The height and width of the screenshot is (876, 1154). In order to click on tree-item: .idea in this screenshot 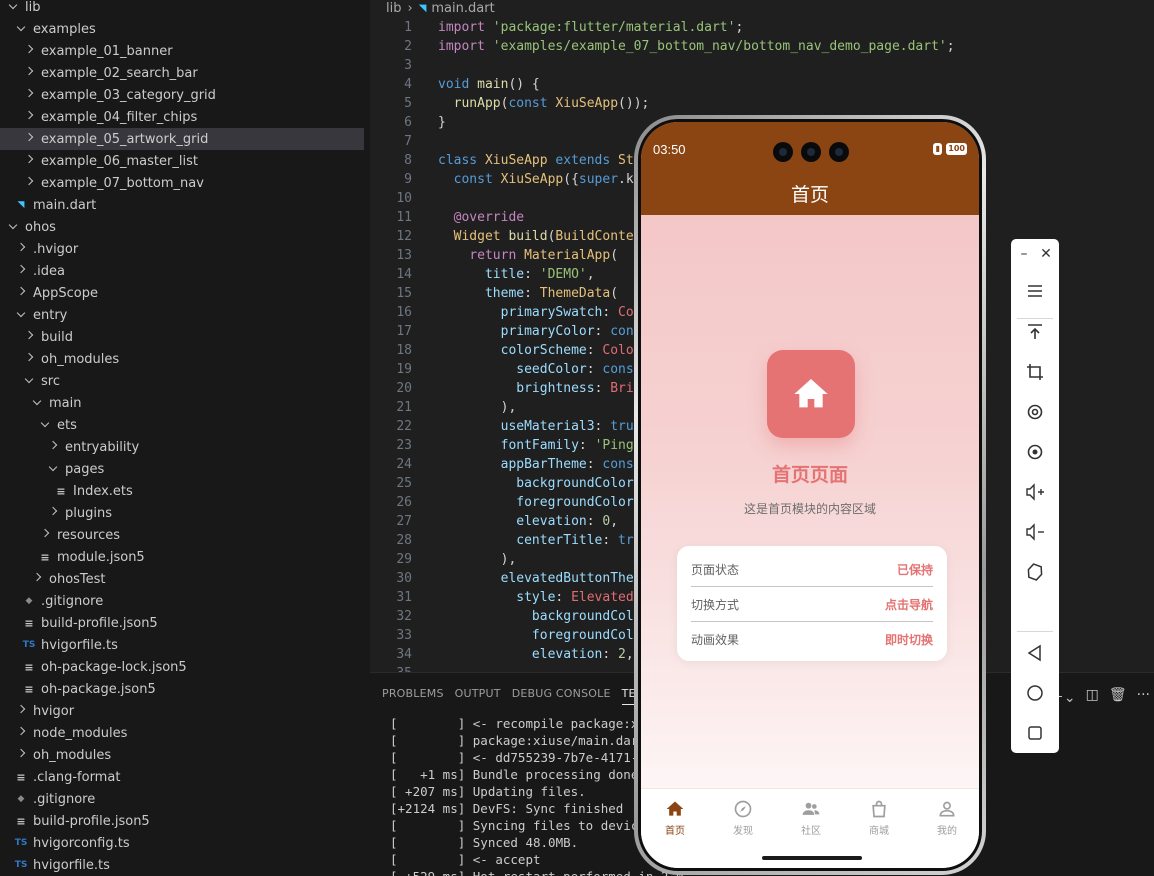, I will do `click(185, 271)`.